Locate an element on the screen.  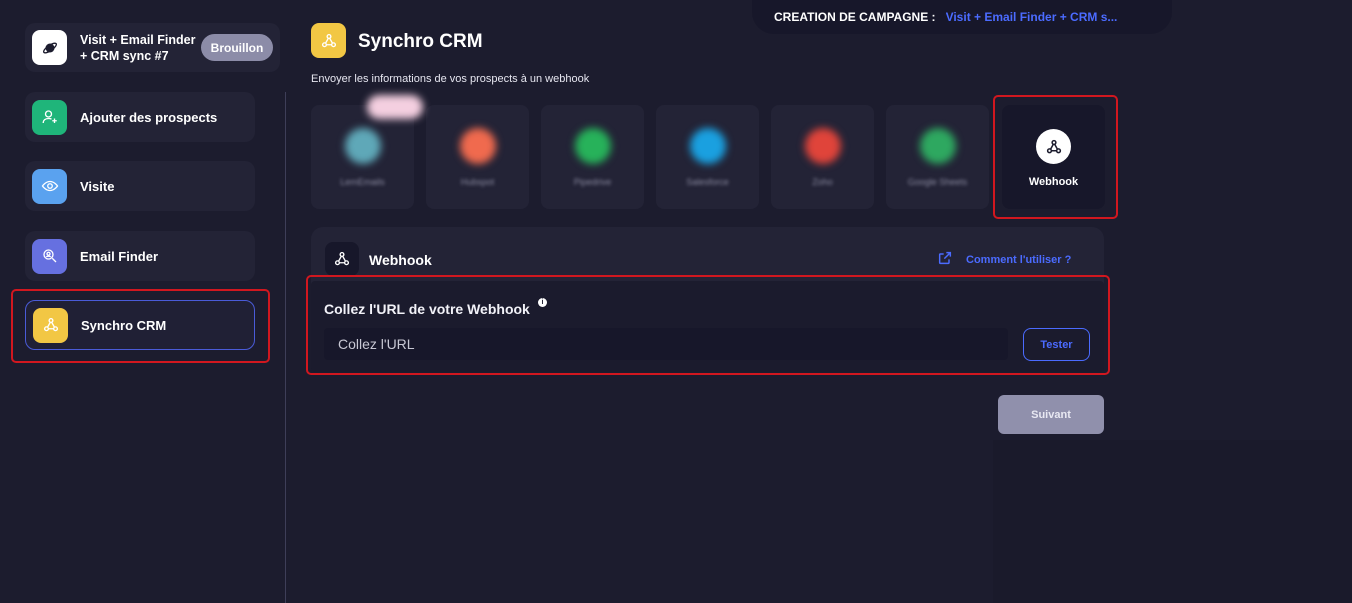
sidebar-item-email-finder: Email Finder is located at coordinates (140, 256).